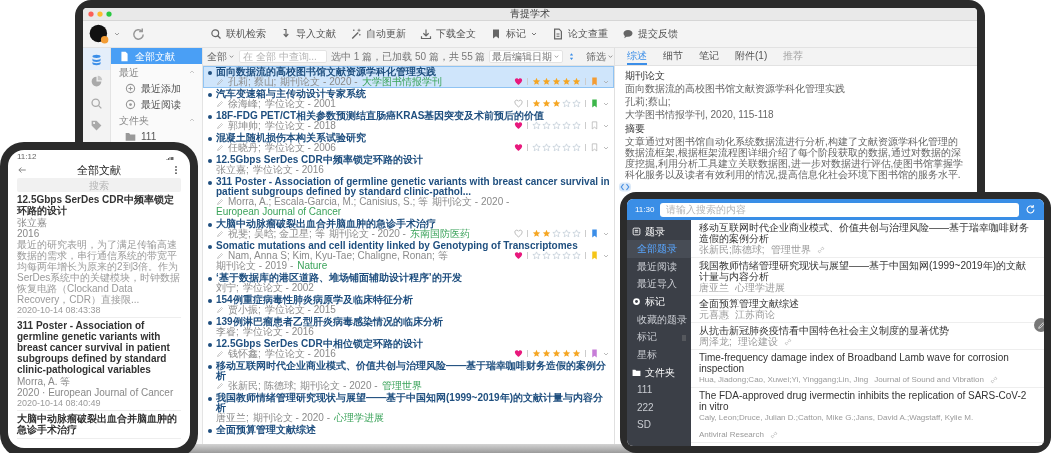 This screenshot has height=453, width=1051. I want to click on toolbar-button: 论文查重, so click(580, 34).